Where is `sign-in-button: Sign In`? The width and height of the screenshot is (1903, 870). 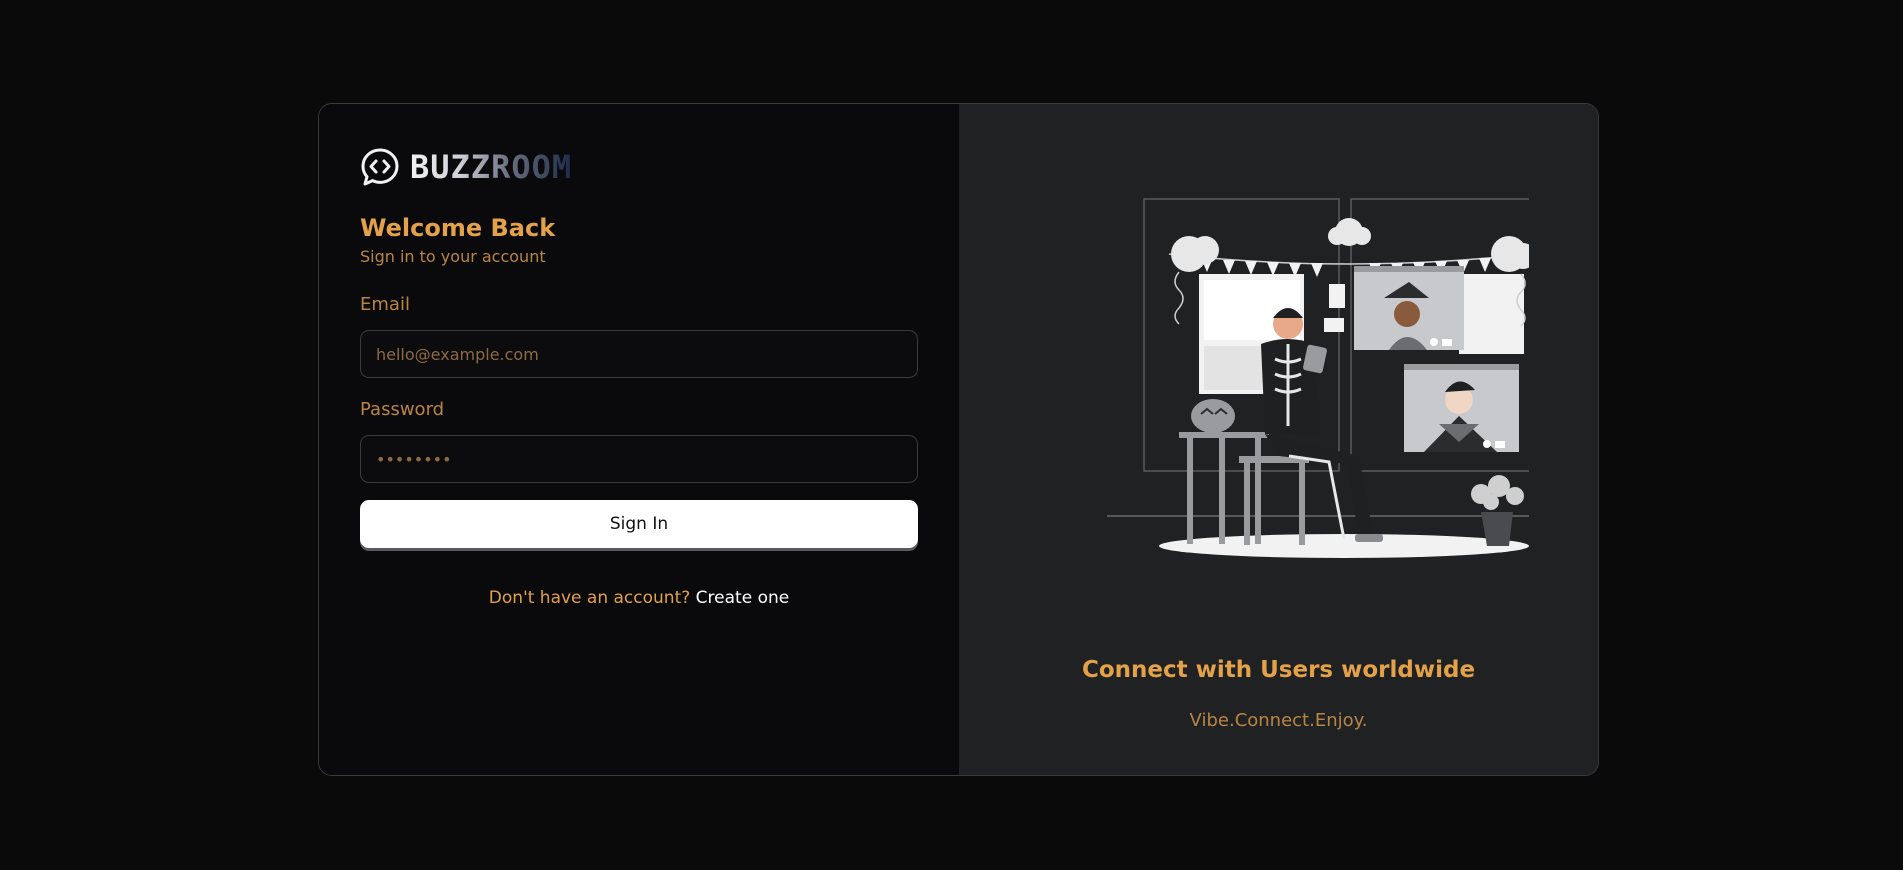
sign-in-button: Sign In is located at coordinates (639, 524).